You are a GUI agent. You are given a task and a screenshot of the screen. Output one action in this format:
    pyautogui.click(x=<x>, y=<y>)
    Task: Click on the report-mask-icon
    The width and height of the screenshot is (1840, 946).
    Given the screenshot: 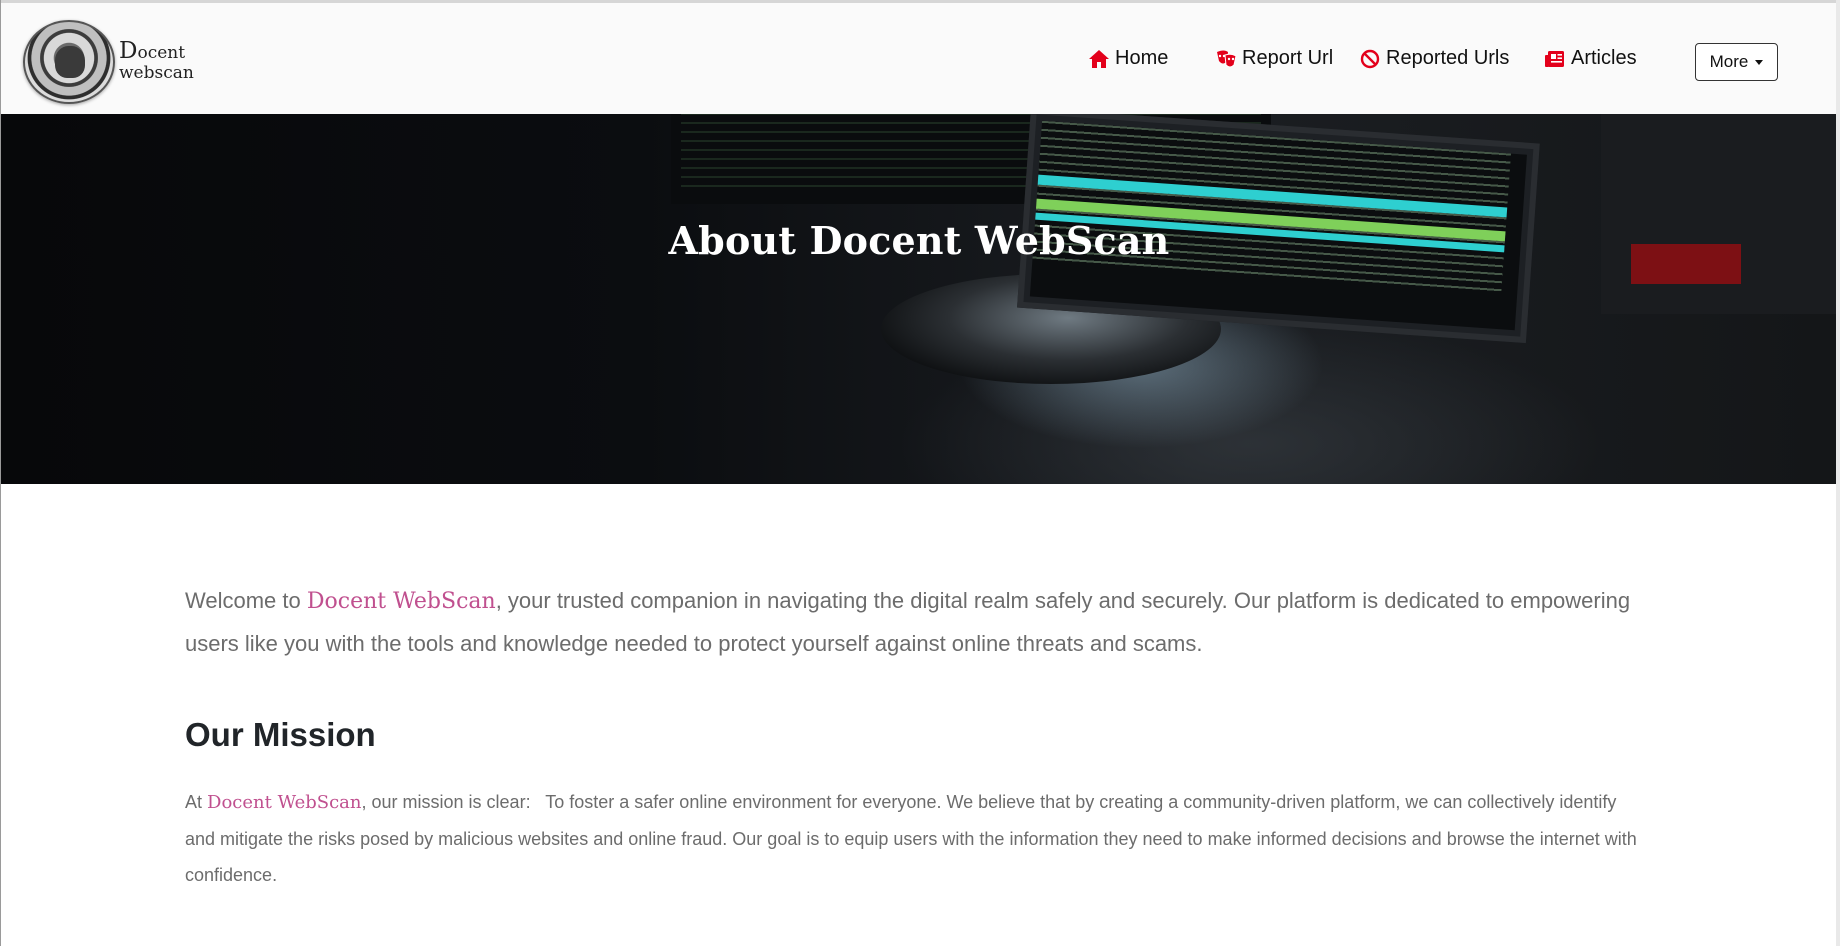 What is the action you would take?
    pyautogui.click(x=1226, y=59)
    